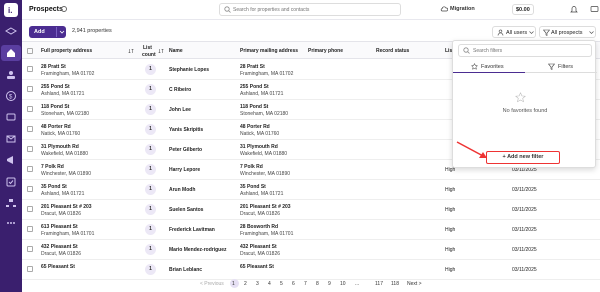 This screenshot has height=292, width=600. I want to click on megaphone-icon, so click(11, 160).